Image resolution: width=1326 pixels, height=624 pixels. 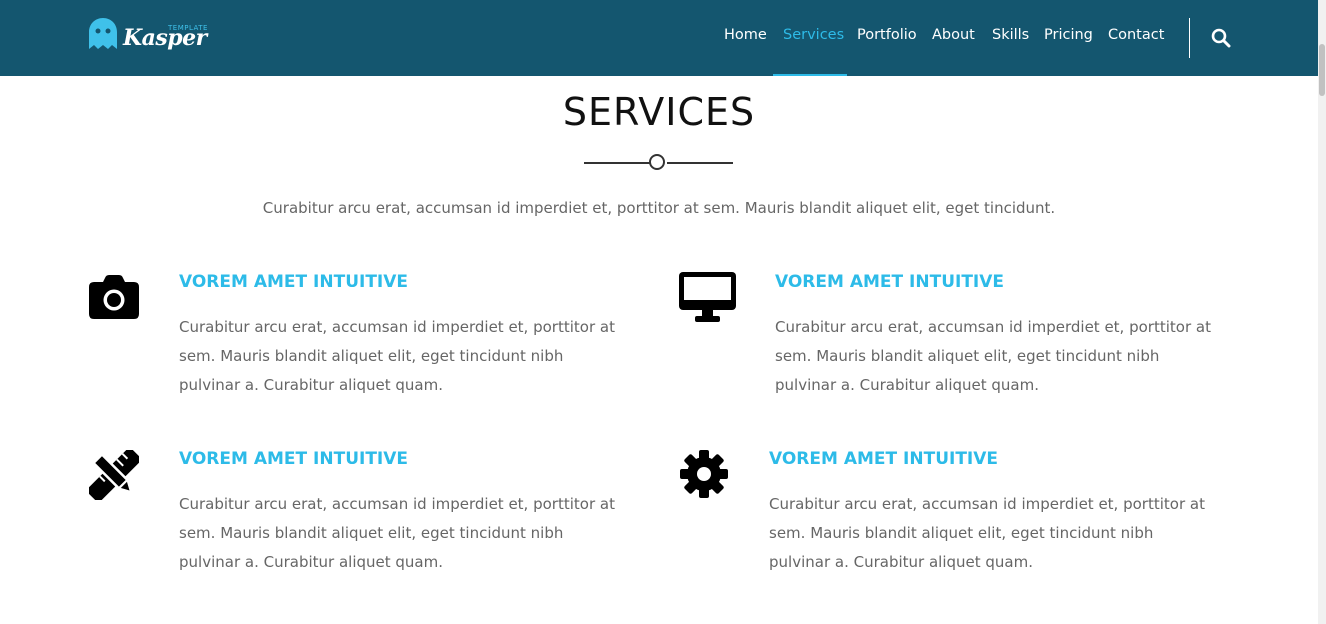 I want to click on title-divider-right, so click(x=700, y=163).